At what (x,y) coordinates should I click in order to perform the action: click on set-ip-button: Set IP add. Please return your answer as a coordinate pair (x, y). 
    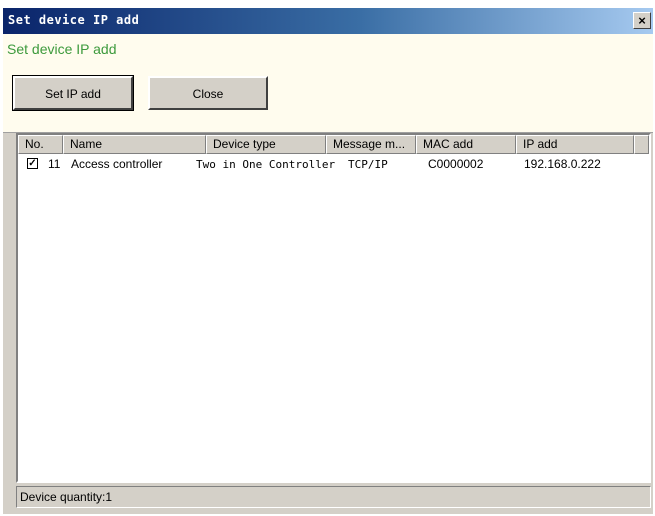
    Looking at the image, I should click on (73, 93).